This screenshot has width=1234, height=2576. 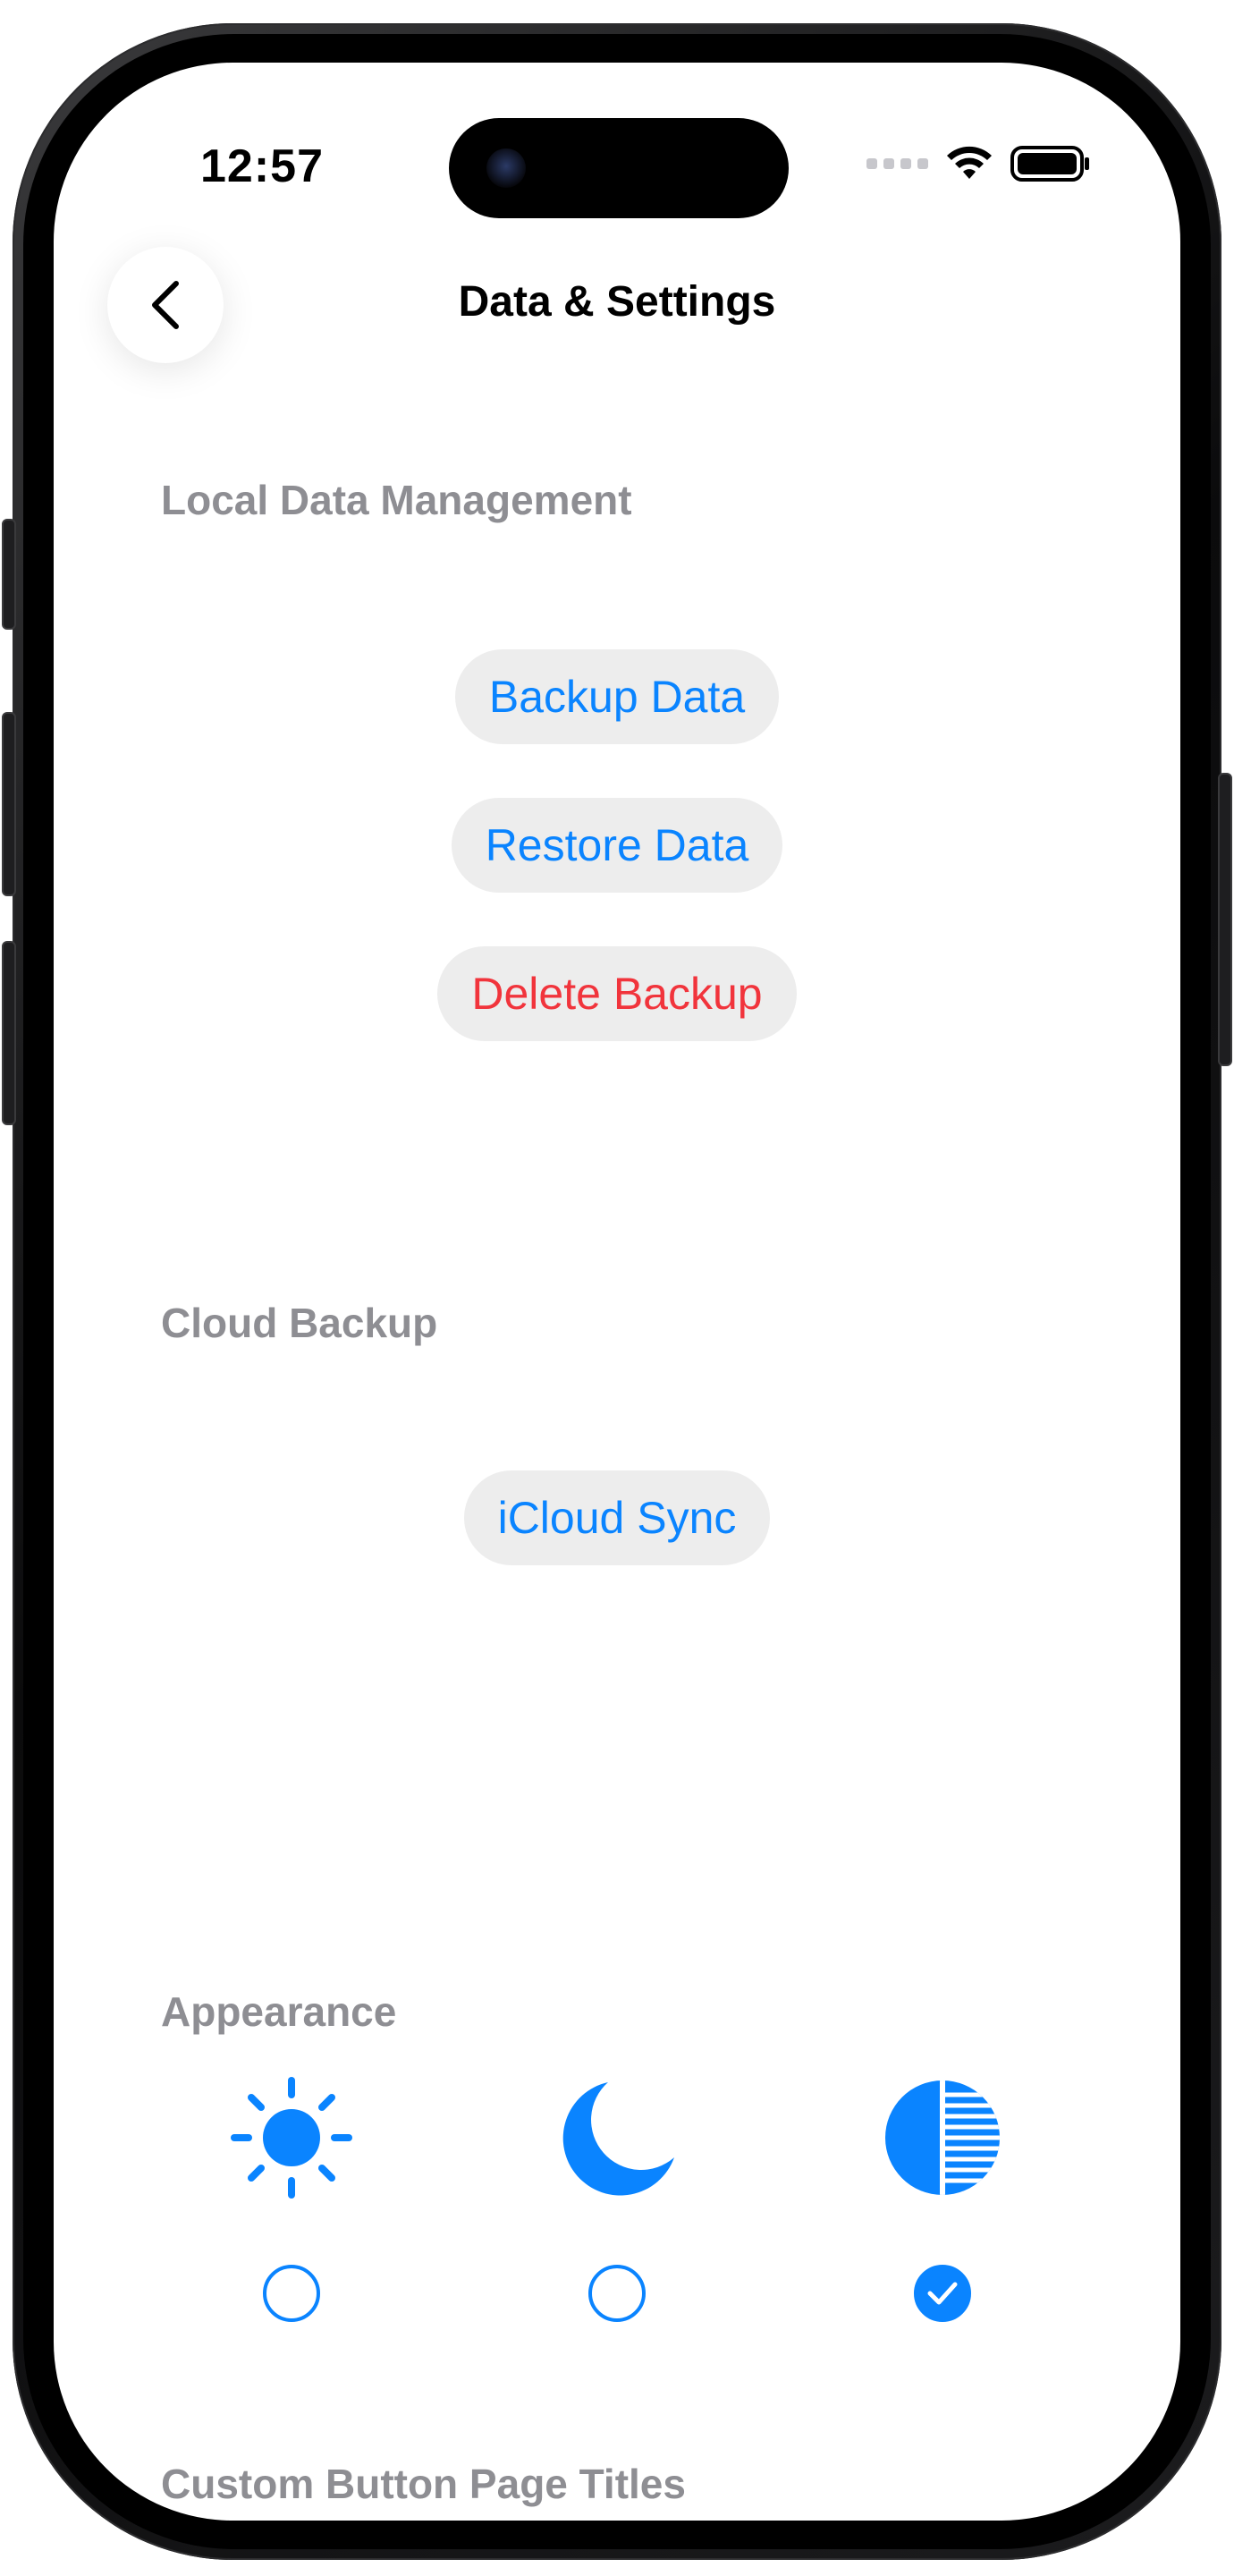 I want to click on front-camera, so click(x=506, y=168).